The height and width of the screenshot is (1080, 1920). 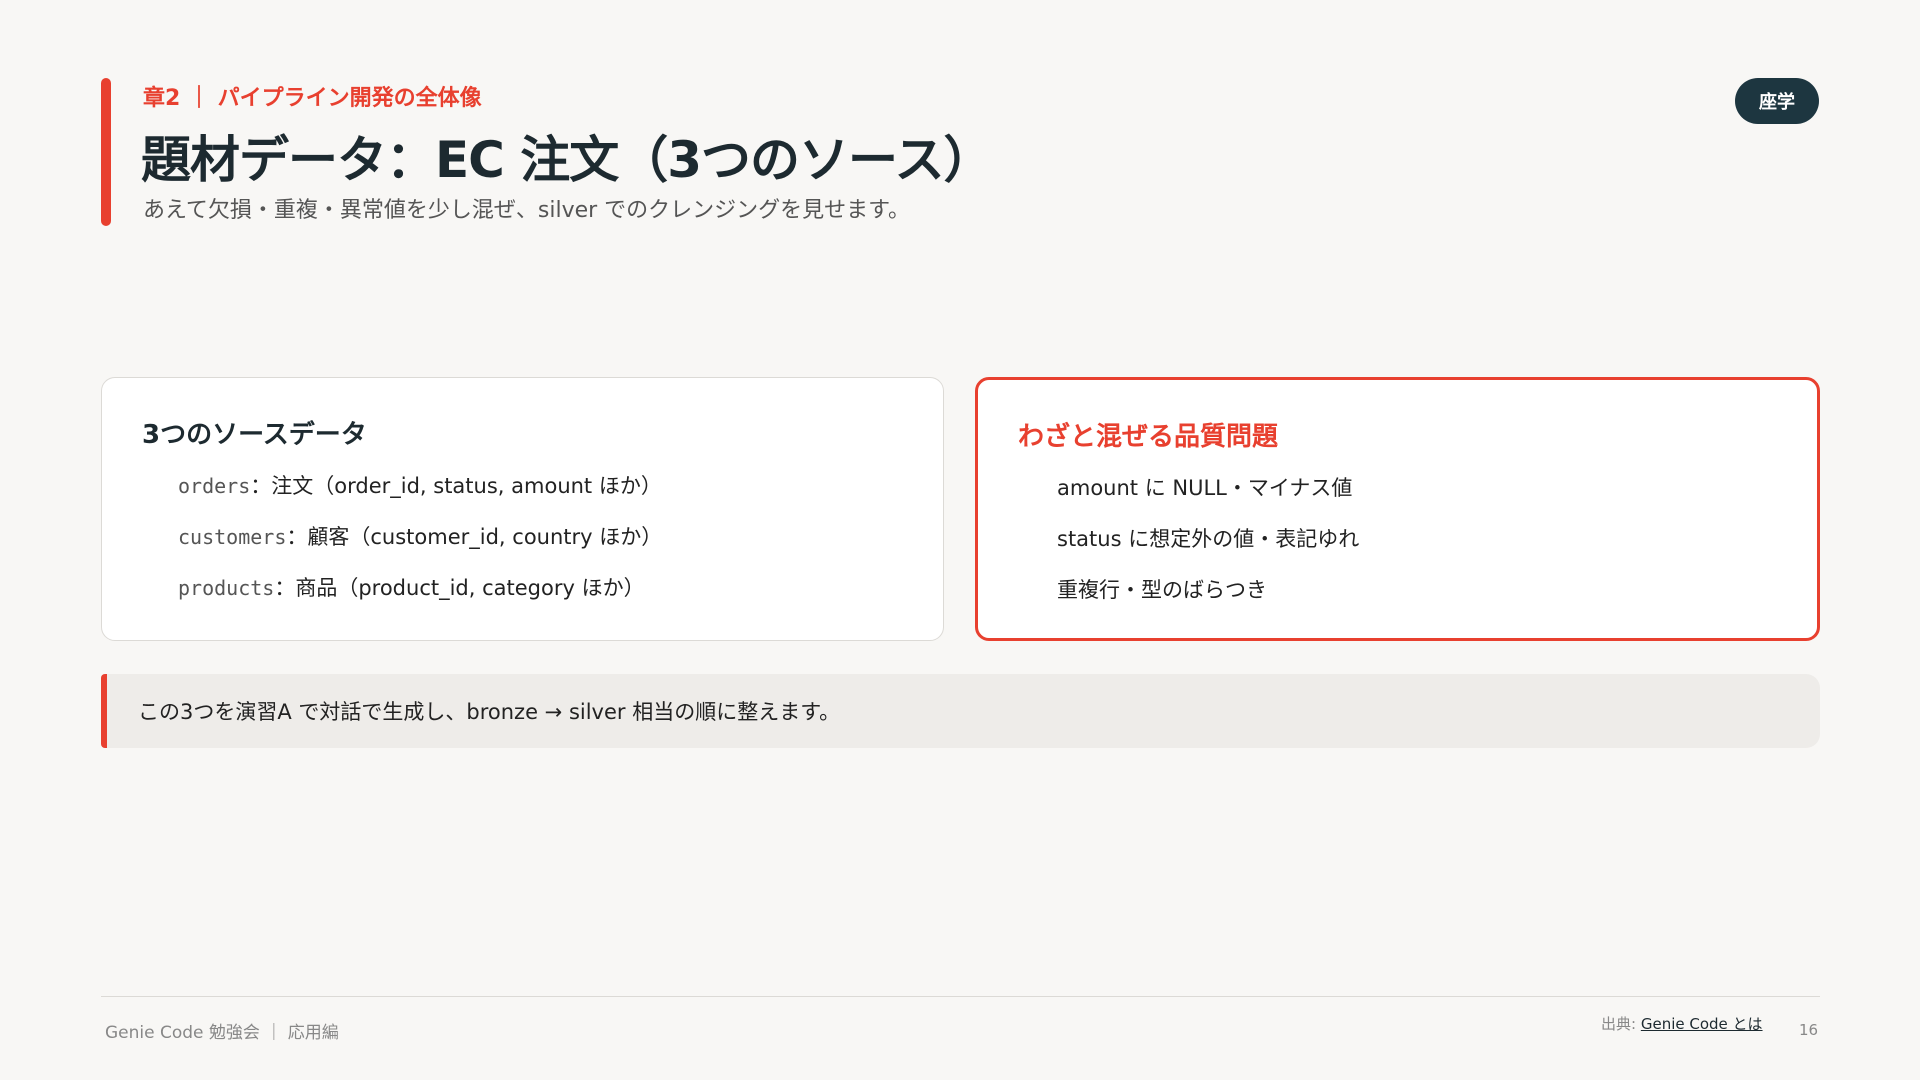 I want to click on title-accent-bar, so click(x=106, y=152).